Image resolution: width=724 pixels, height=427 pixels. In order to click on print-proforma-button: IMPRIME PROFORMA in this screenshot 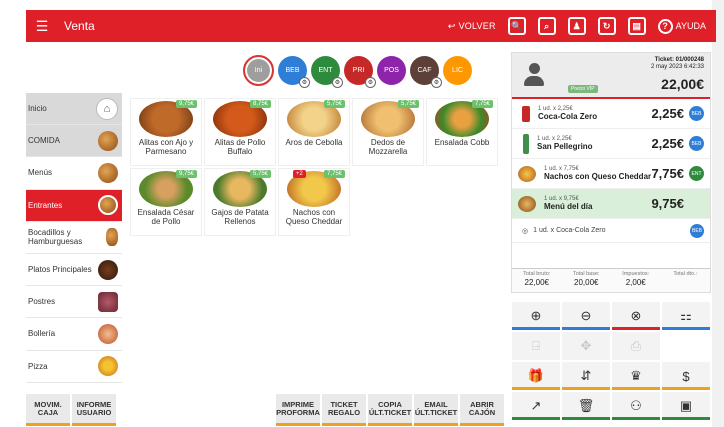, I will do `click(298, 410)`.